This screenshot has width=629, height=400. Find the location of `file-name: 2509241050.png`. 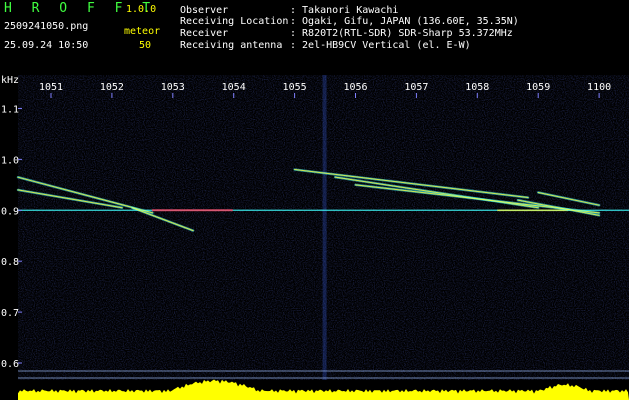

file-name: 2509241050.png is located at coordinates (46, 26).